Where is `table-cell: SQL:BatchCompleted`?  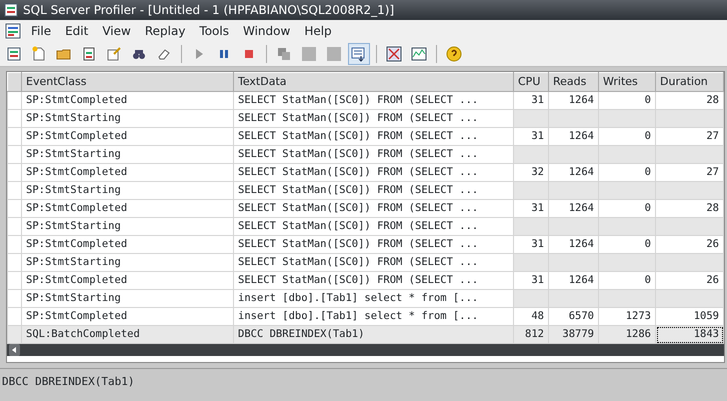 table-cell: SQL:BatchCompleted is located at coordinates (128, 335).